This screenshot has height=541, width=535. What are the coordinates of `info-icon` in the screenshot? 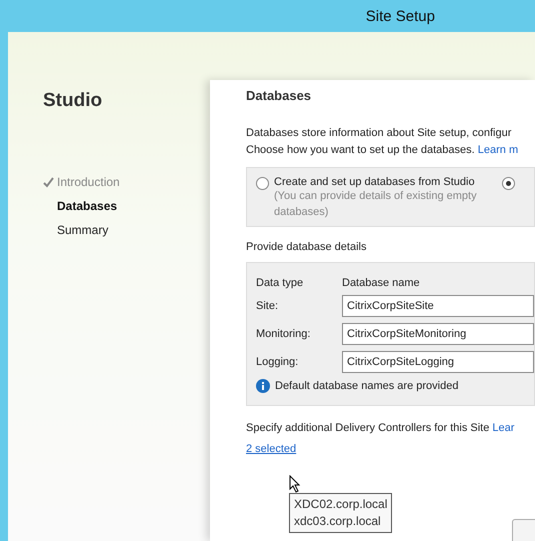 It's located at (263, 386).